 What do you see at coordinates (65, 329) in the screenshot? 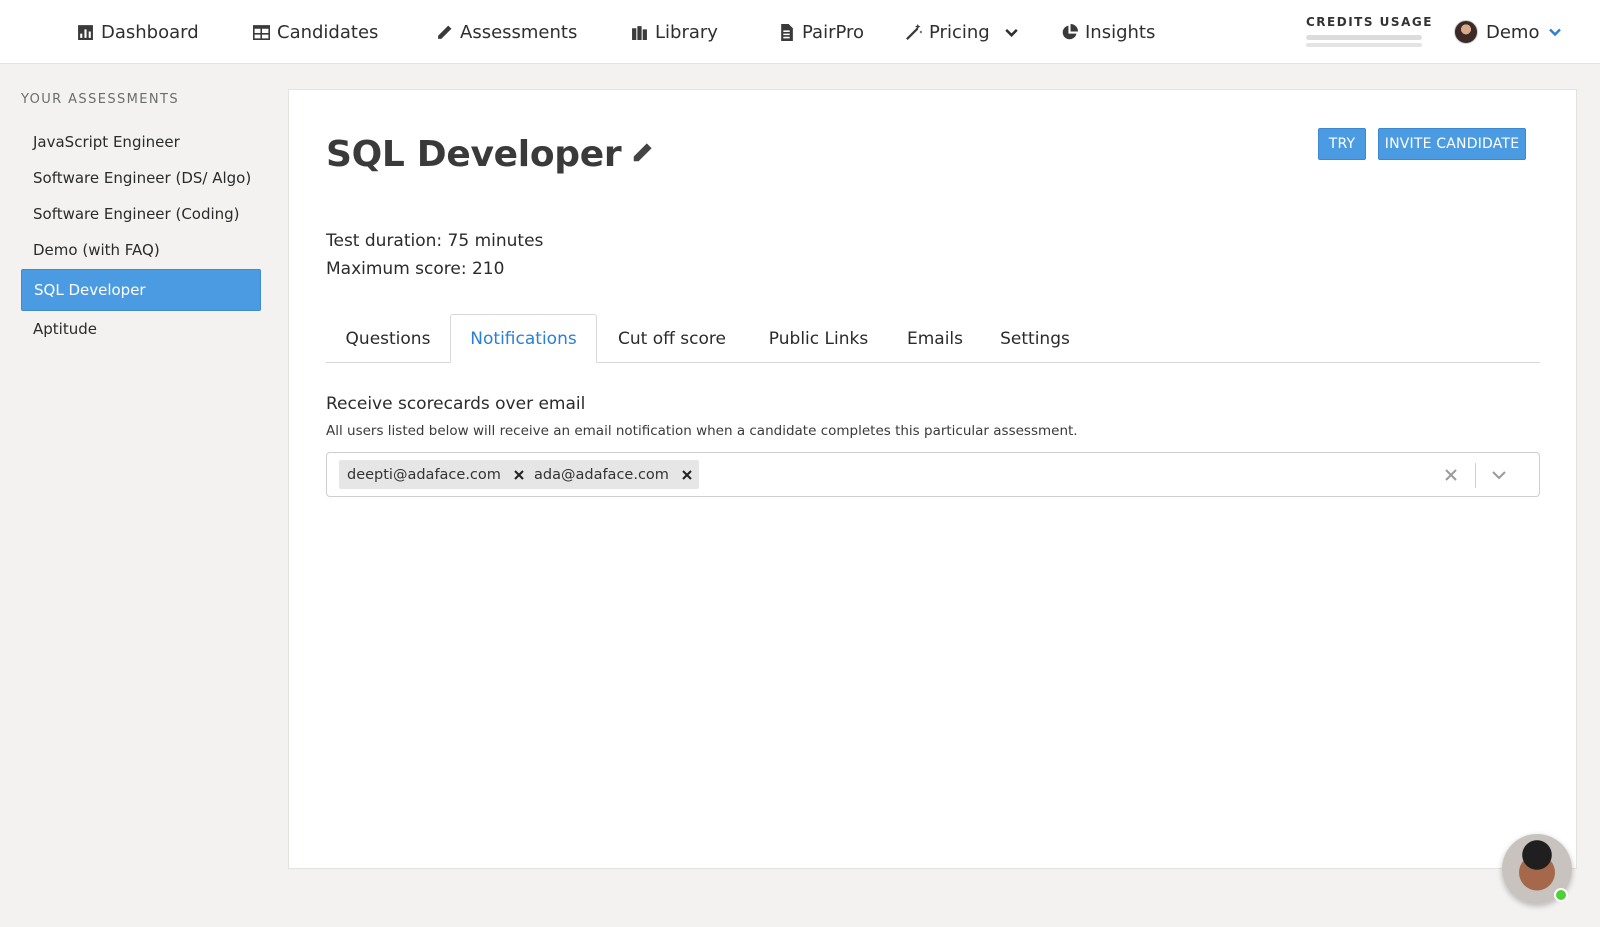
I see `sidebar-item-label: Aptitude` at bounding box center [65, 329].